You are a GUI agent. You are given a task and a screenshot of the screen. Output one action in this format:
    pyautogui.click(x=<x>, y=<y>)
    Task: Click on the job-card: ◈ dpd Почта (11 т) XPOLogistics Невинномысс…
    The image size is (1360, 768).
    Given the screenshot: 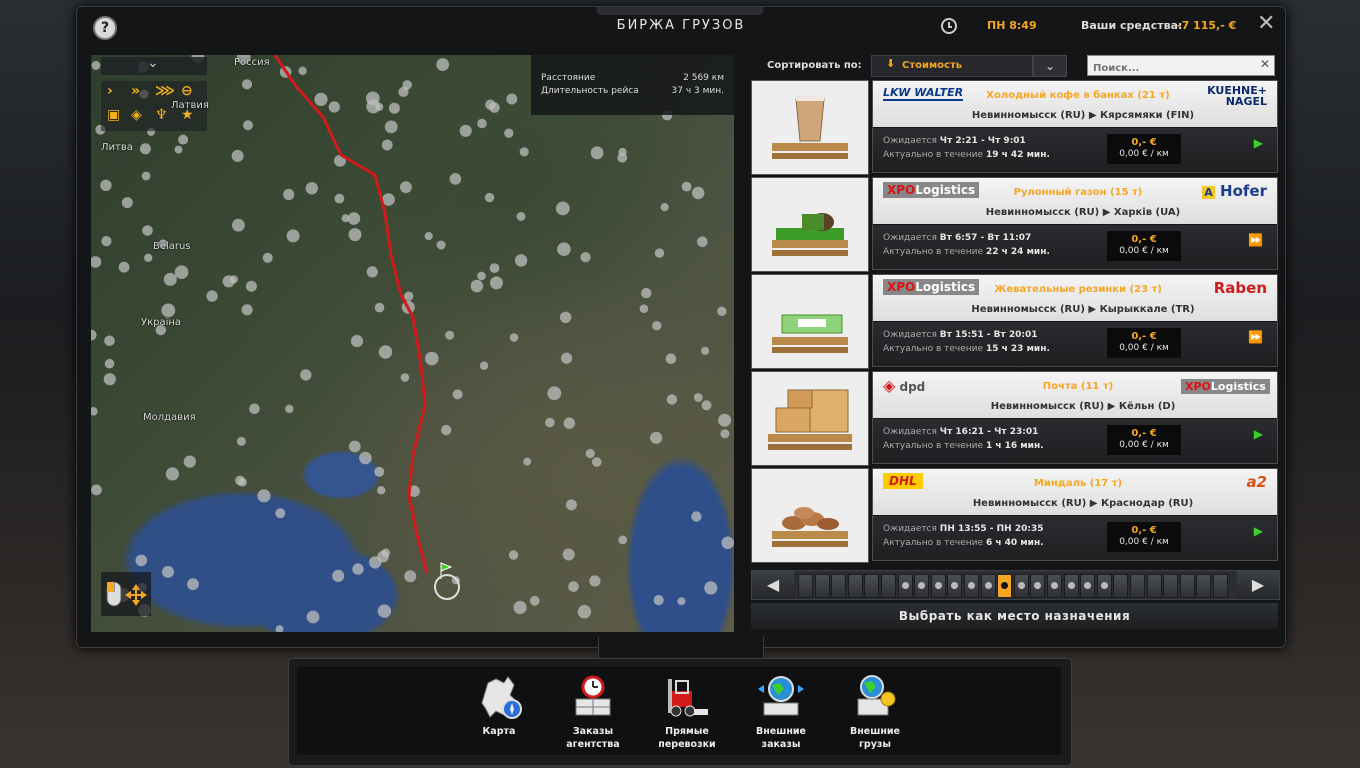 What is the action you would take?
    pyautogui.click(x=1075, y=417)
    